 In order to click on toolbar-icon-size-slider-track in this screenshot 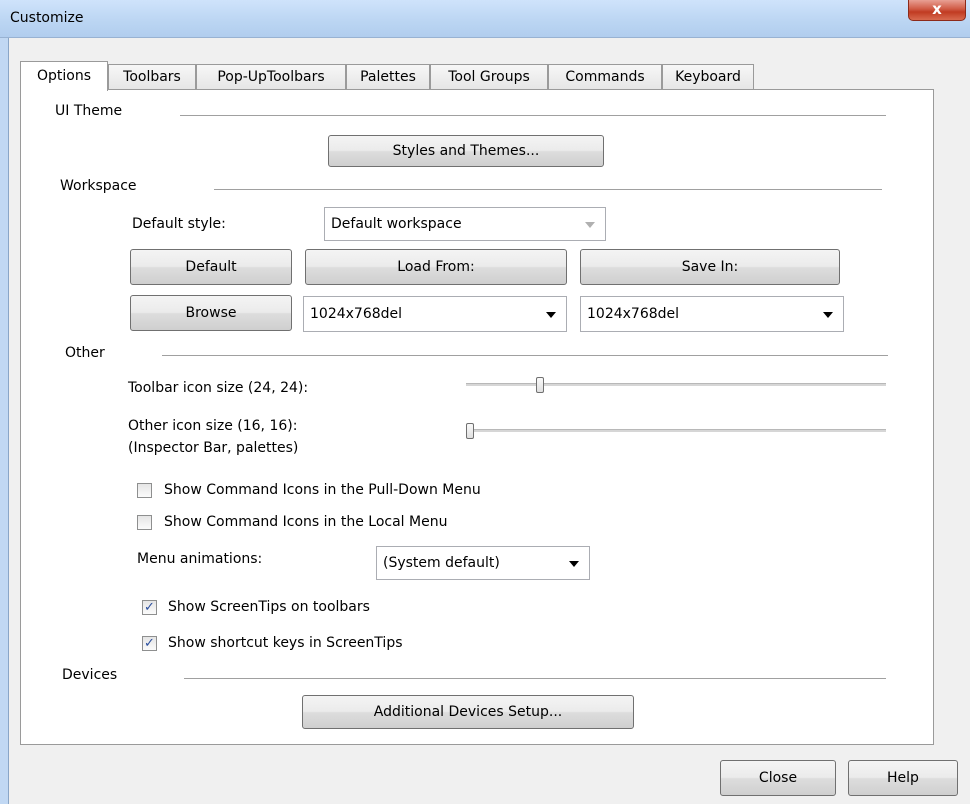, I will do `click(676, 385)`.